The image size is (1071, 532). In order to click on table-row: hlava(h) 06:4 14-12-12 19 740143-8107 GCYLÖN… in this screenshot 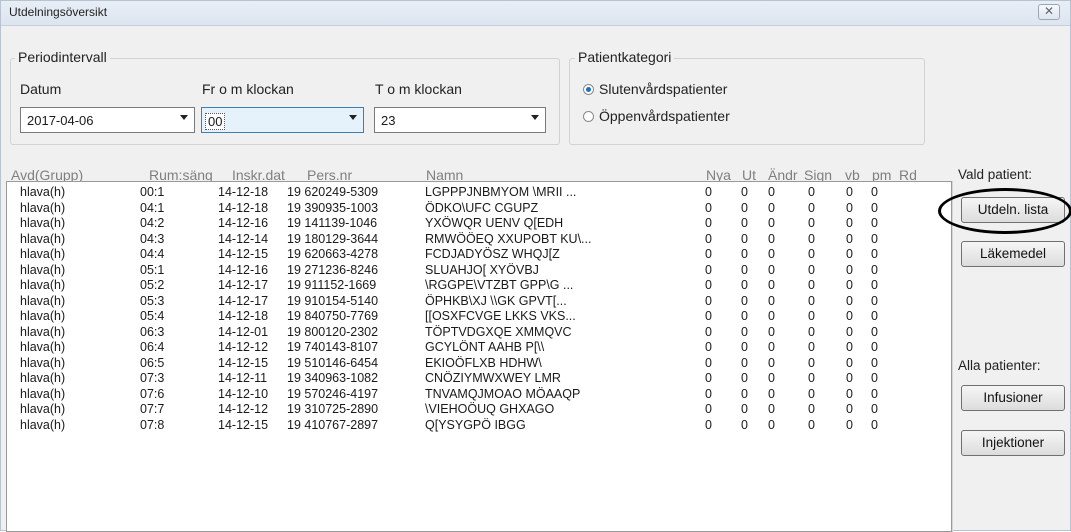, I will do `click(479, 347)`.